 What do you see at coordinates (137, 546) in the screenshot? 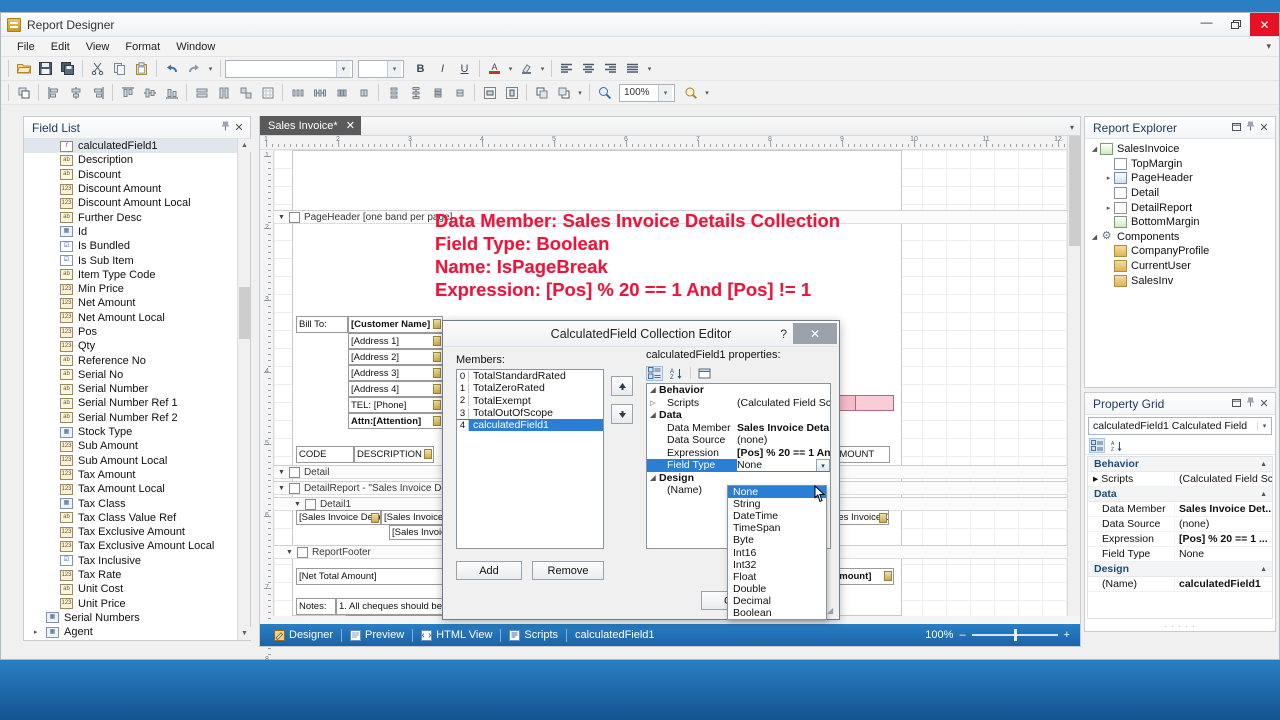
I see `field-list-item: 123 Tax Exclusive Amount Local` at bounding box center [137, 546].